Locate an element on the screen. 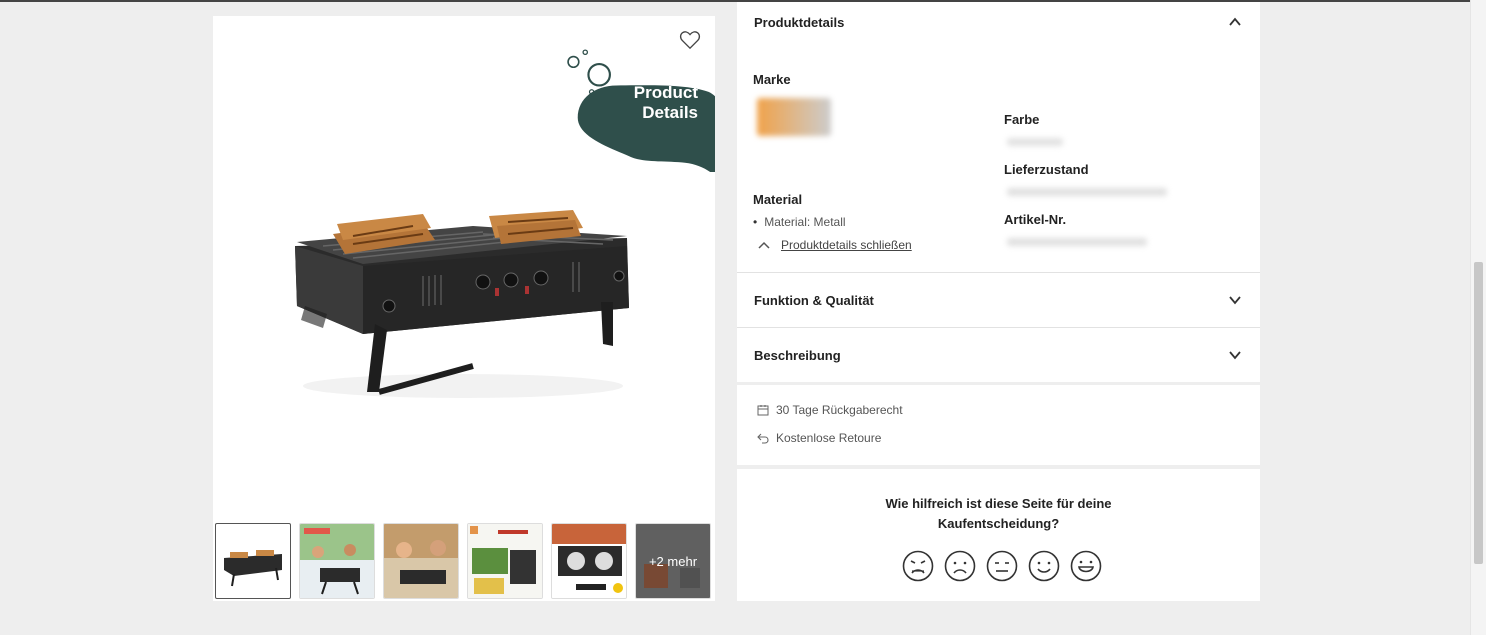 This screenshot has height=635, width=1486. accordion-title: Funktion & Qualität is located at coordinates (814, 300).